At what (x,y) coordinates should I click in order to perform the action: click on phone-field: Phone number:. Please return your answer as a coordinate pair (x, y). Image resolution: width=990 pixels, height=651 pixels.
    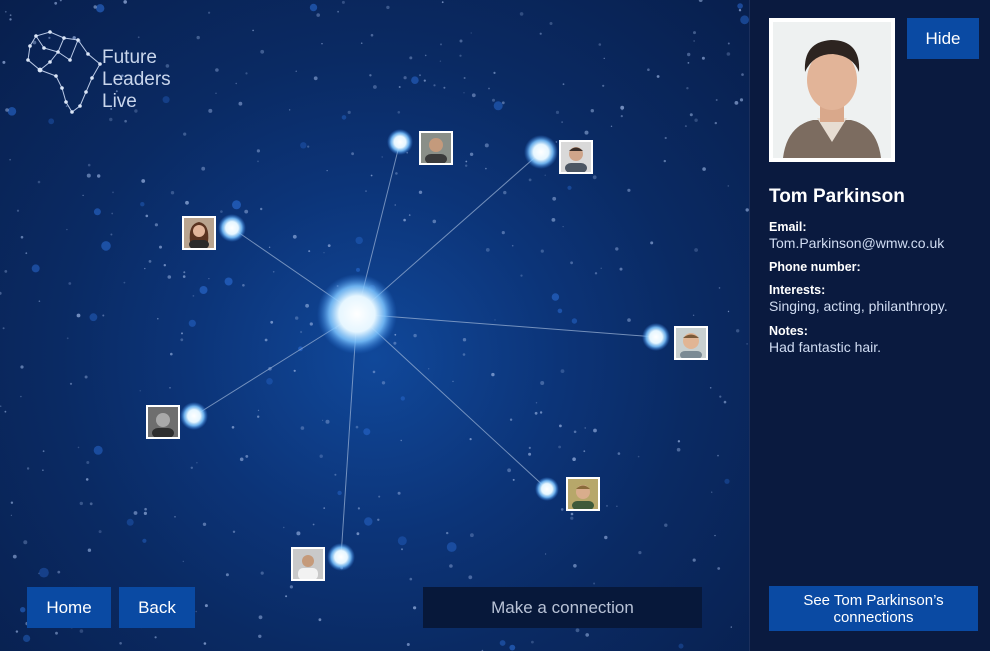
    Looking at the image, I should click on (815, 267).